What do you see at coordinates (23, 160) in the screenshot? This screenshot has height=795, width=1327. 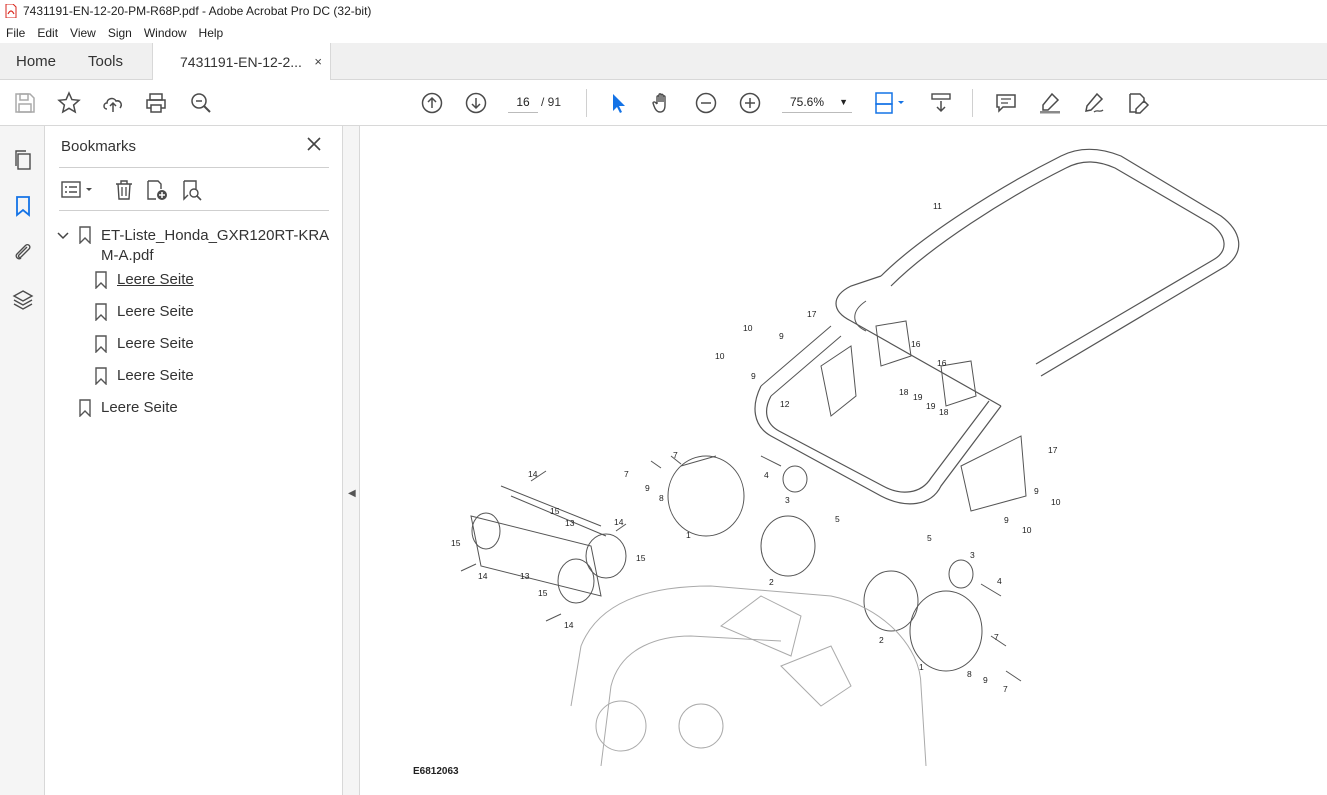 I see `page-thumbnails-icon` at bounding box center [23, 160].